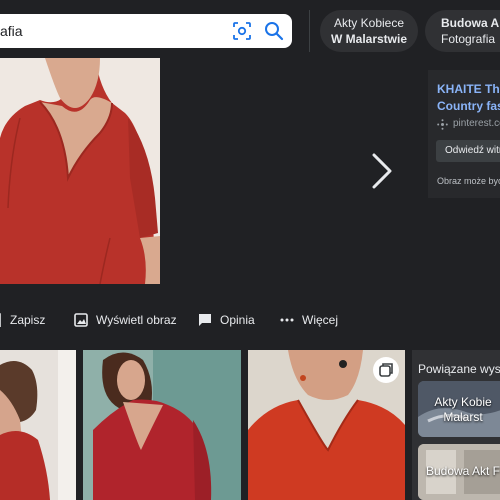  I want to click on copy-icon, so click(386, 370).